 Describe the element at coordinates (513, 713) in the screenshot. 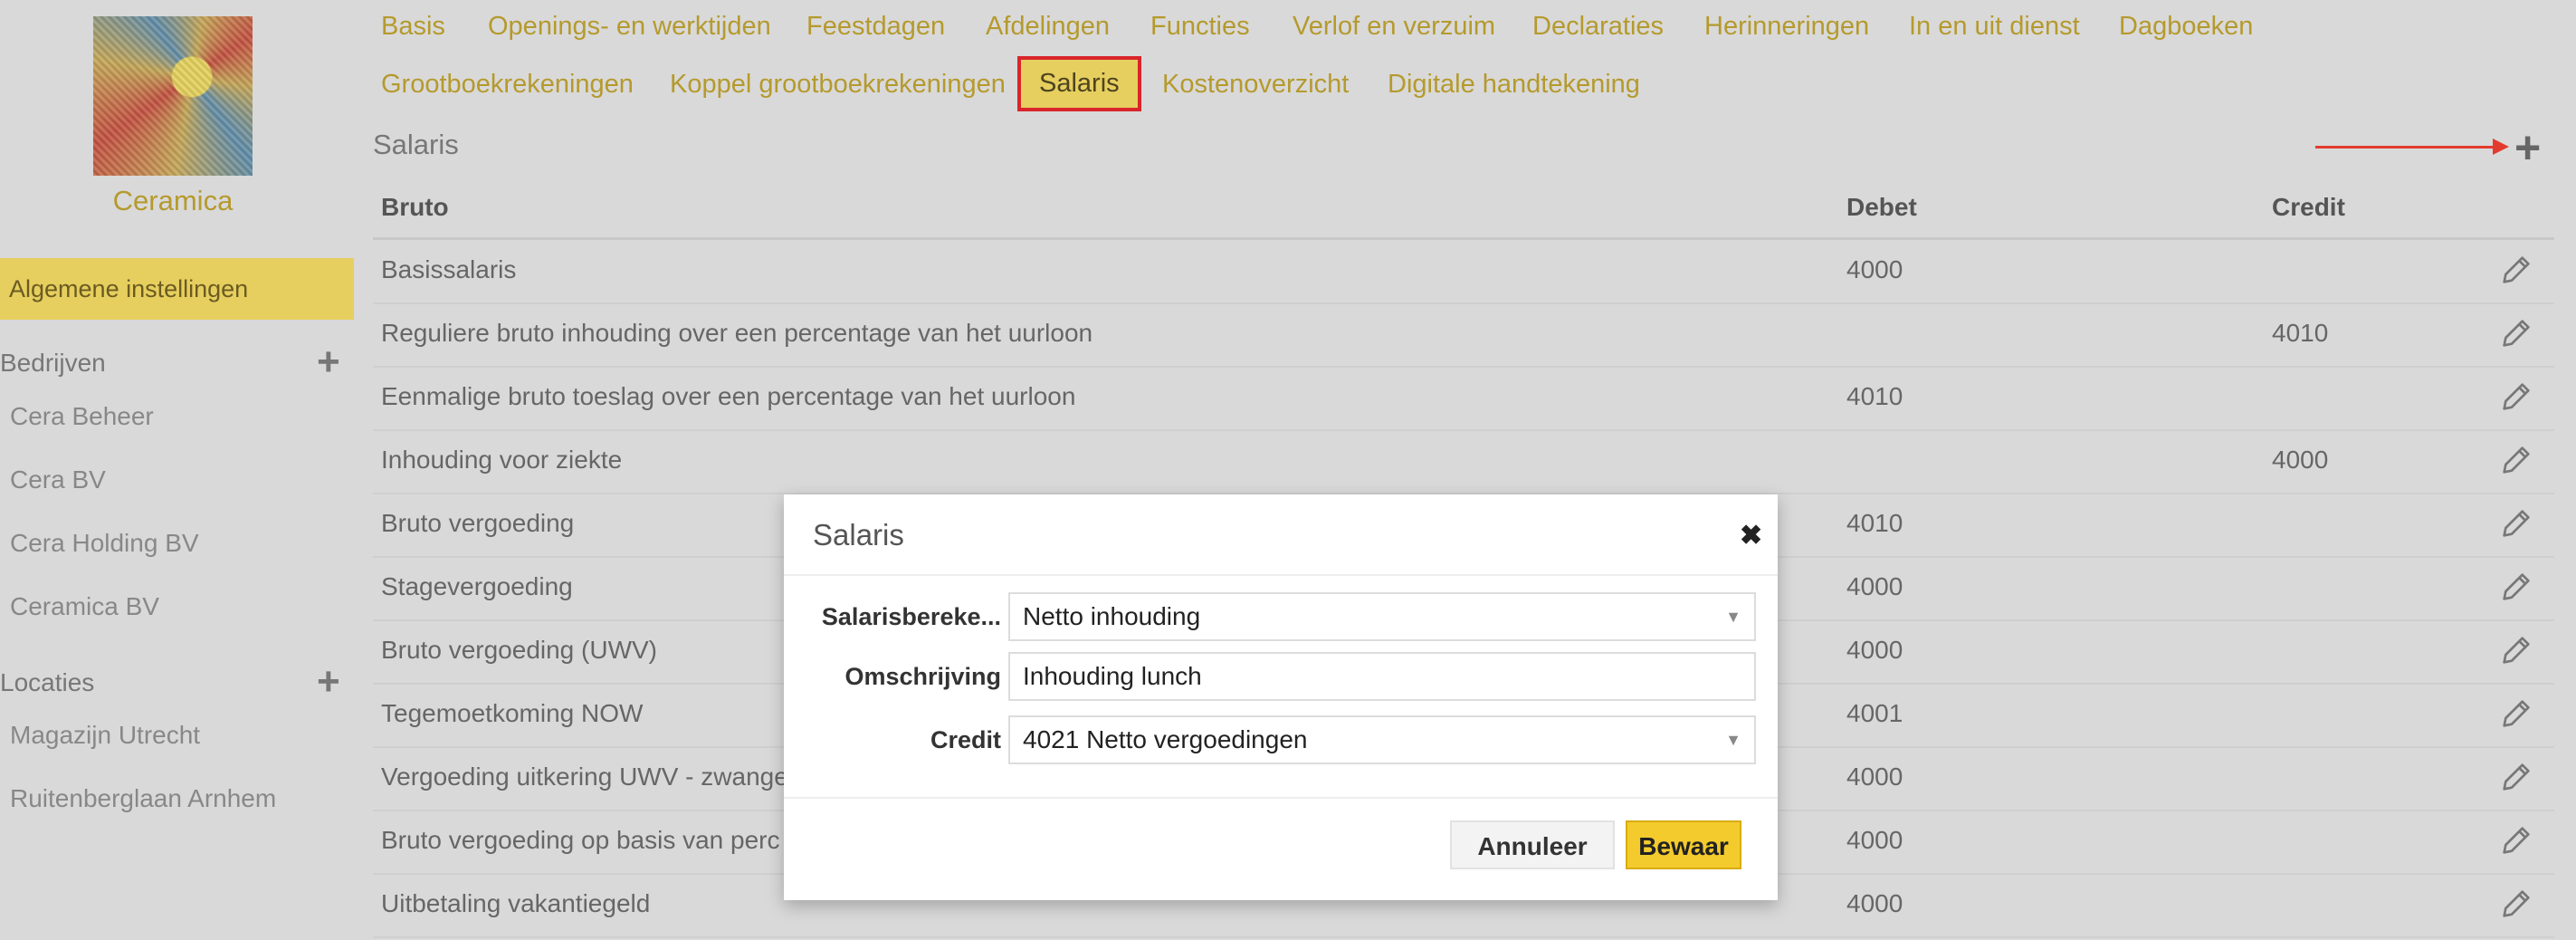

I see `row-name: Tegemoetkoming NOW` at that location.